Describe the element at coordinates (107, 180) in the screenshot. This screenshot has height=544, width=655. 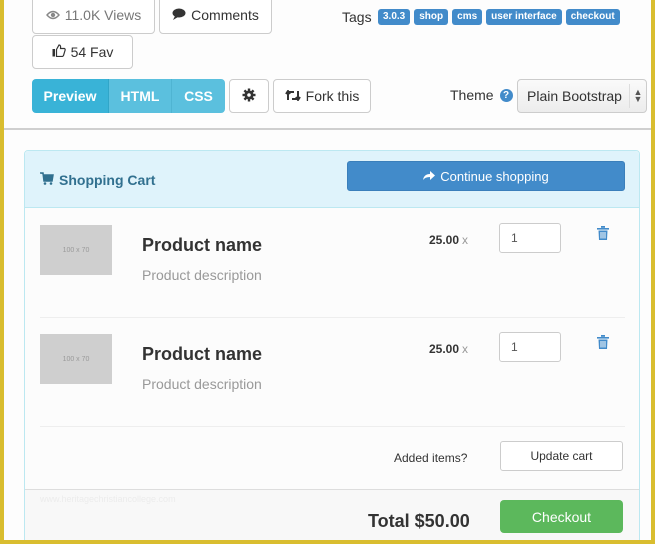
I see `panel-title-text: Shopping Cart` at that location.